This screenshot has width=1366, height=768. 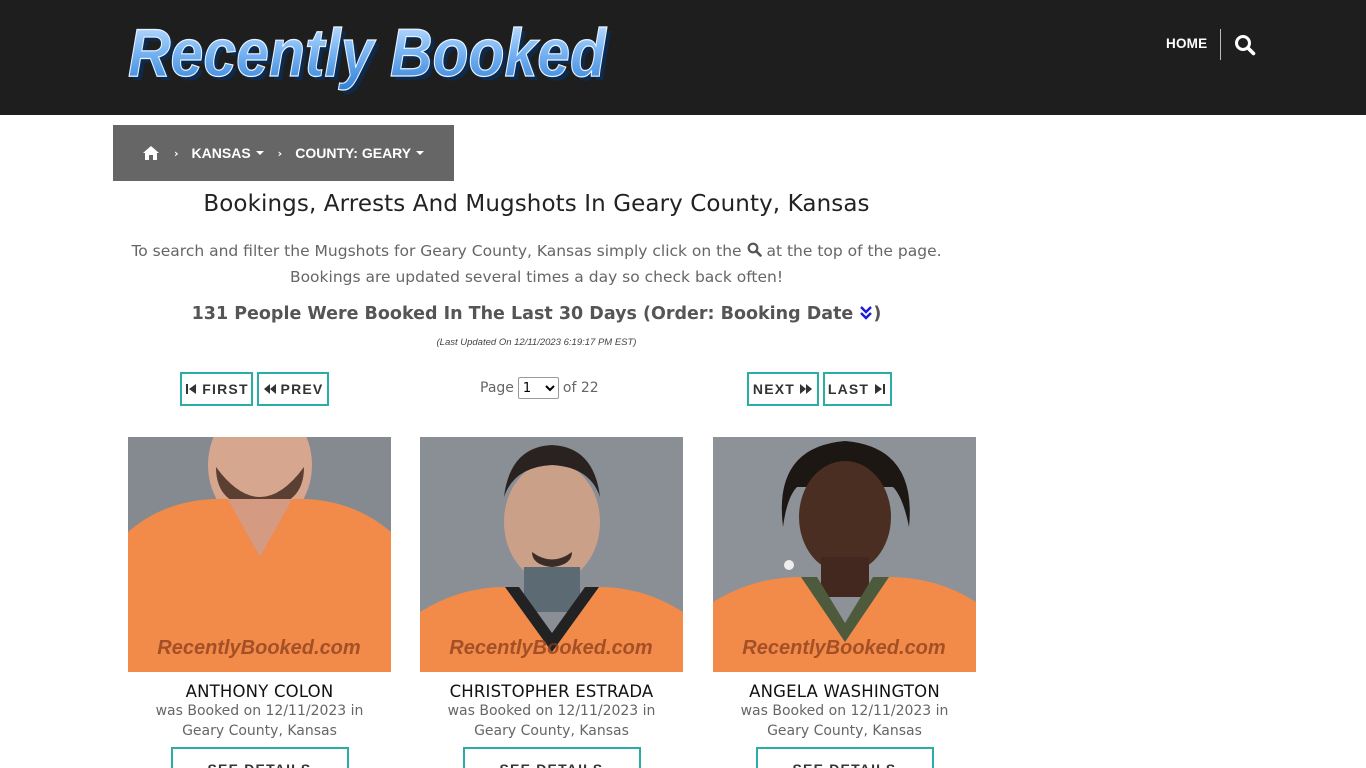 I want to click on nav-home-link: HOME, so click(x=1186, y=43).